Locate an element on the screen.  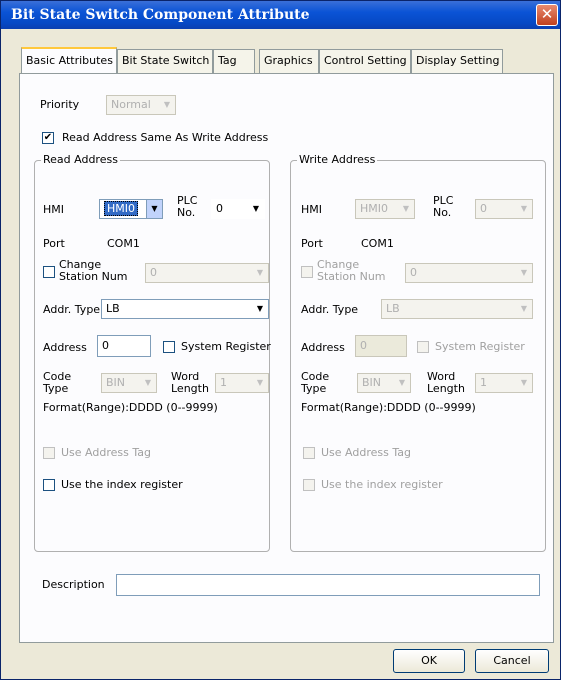
tab-display-setting: Display Setting is located at coordinates (457, 61).